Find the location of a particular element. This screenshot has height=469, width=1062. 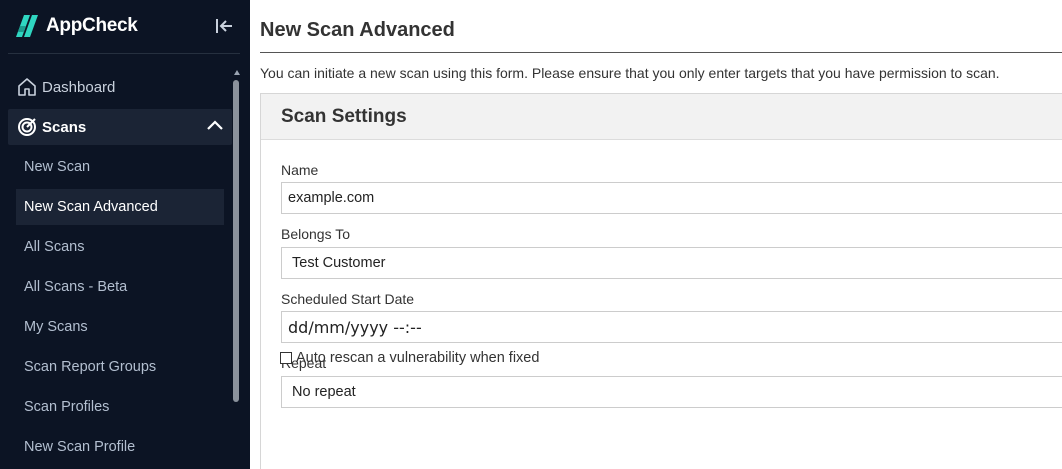

target-icon is located at coordinates (27, 127).